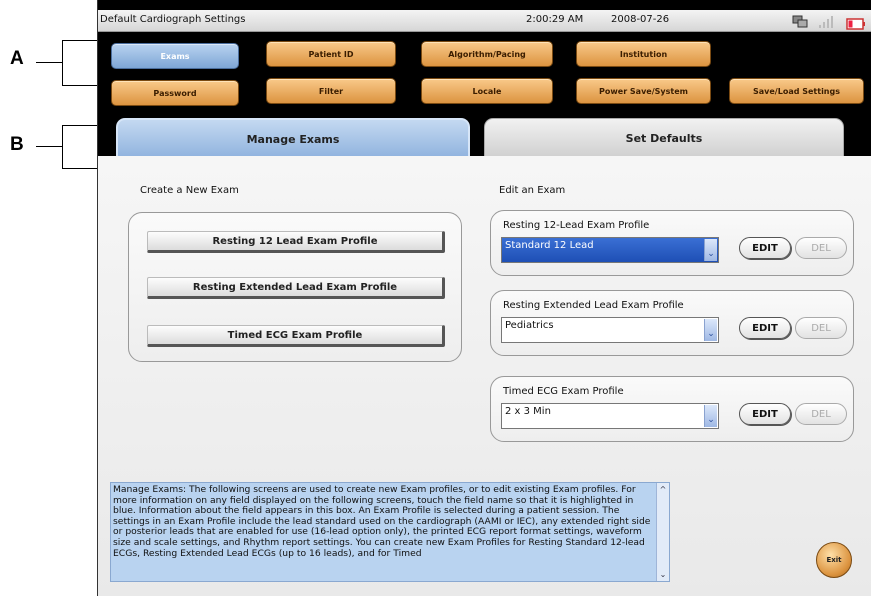 The width and height of the screenshot is (871, 596). What do you see at coordinates (800, 23) in the screenshot?
I see `network-icon` at bounding box center [800, 23].